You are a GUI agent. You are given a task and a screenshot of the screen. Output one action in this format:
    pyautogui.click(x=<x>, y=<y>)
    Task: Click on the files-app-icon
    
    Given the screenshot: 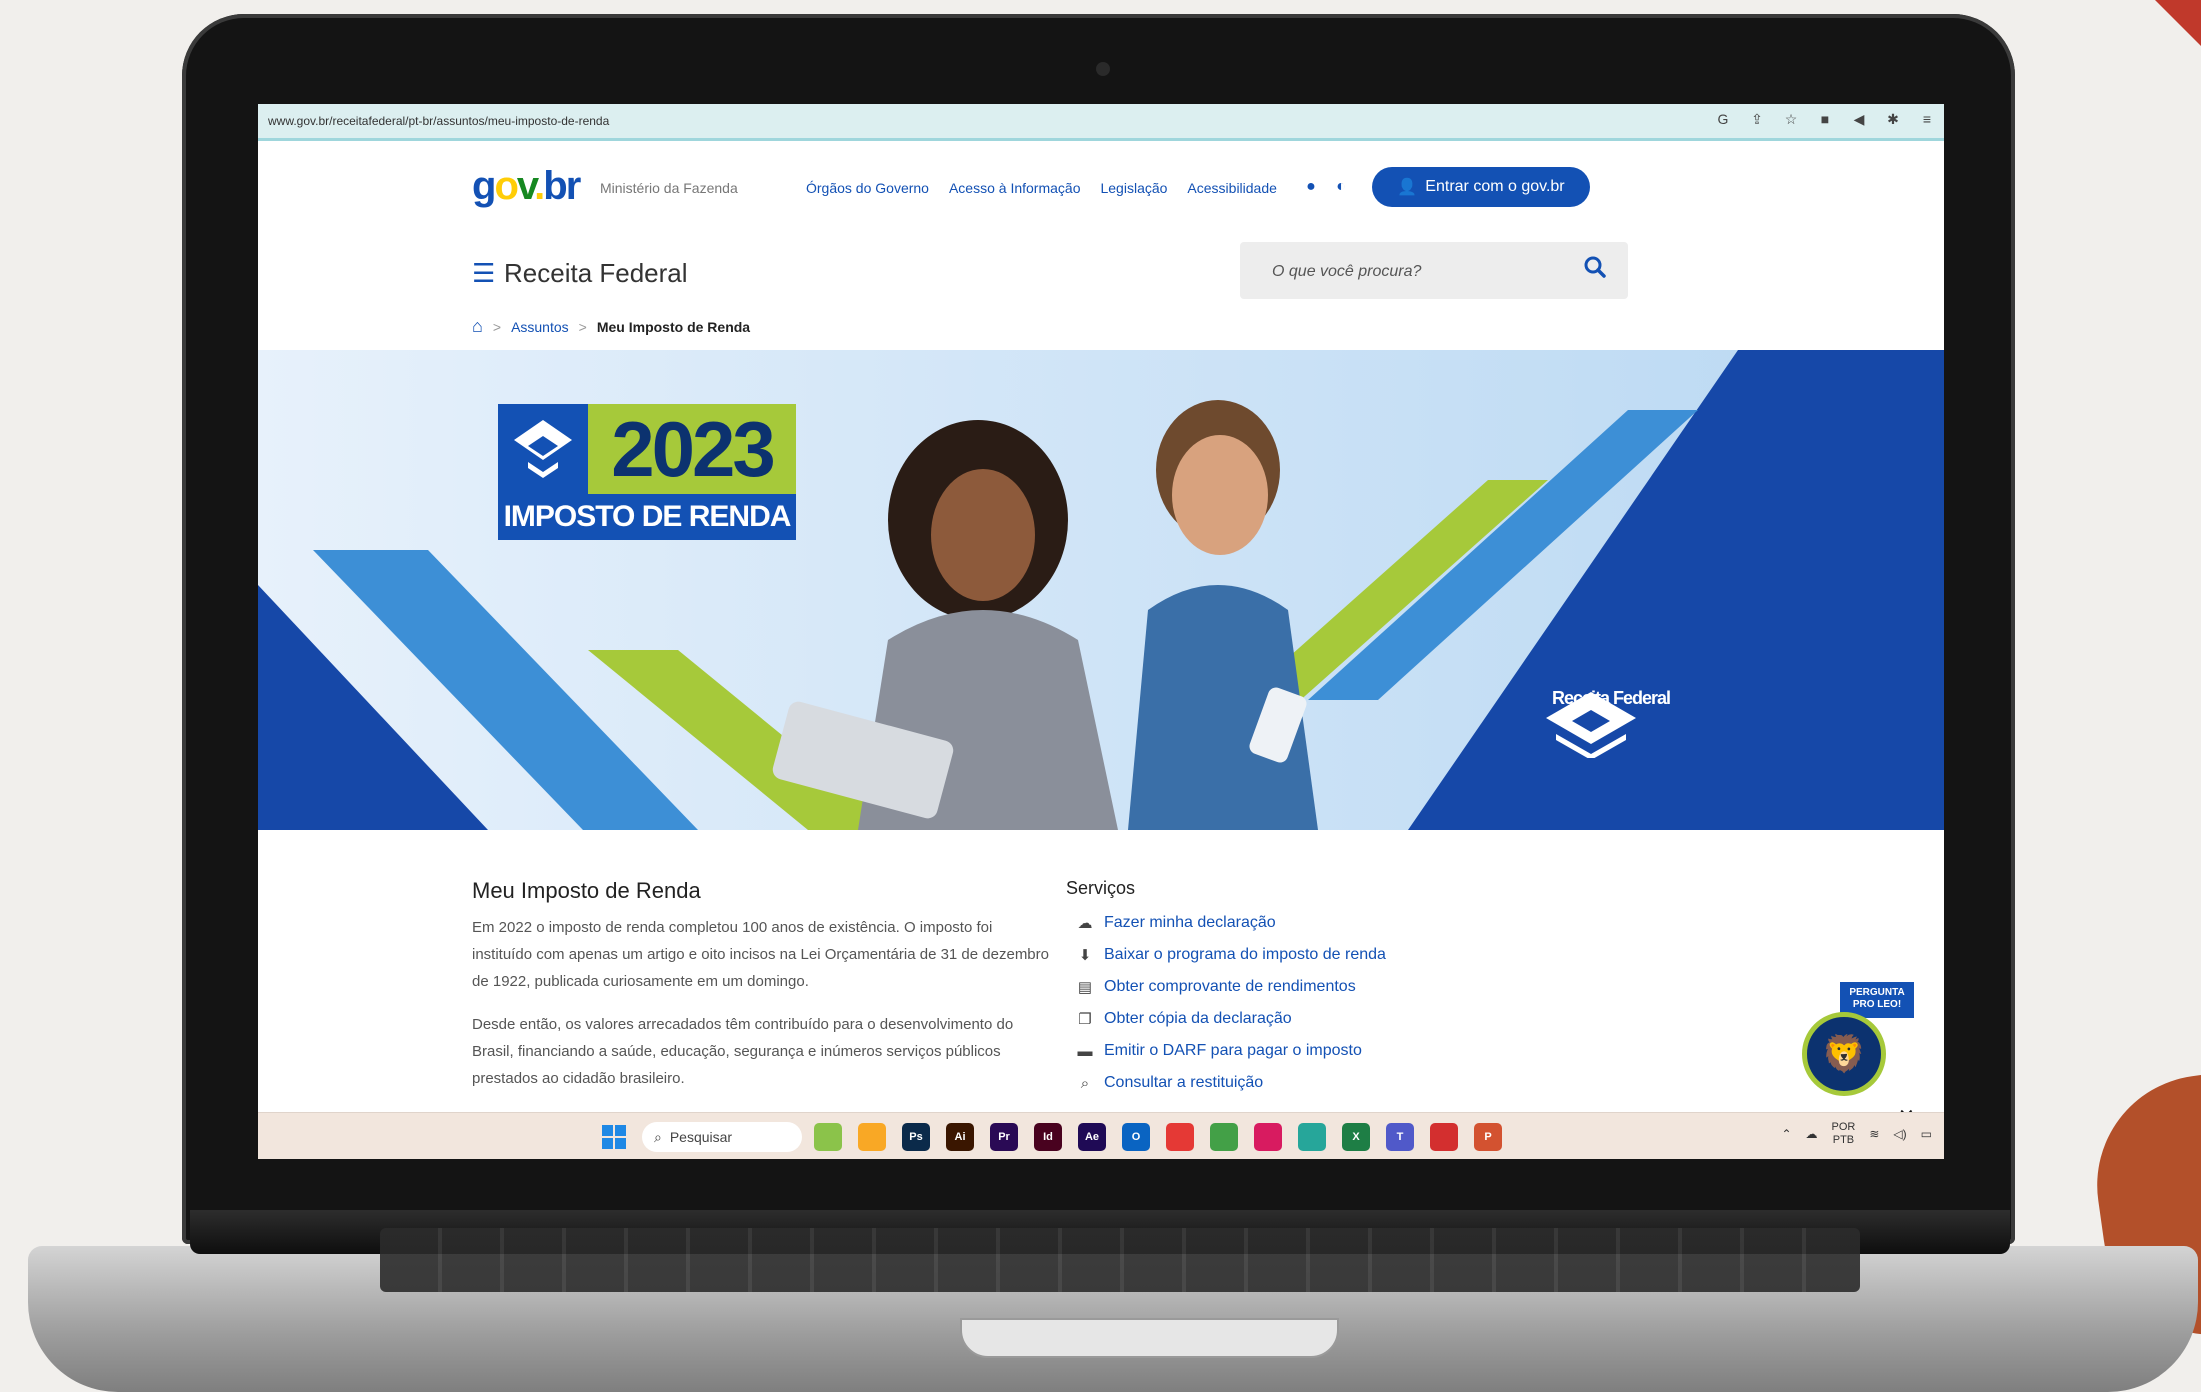 What is the action you would take?
    pyautogui.click(x=828, y=1137)
    